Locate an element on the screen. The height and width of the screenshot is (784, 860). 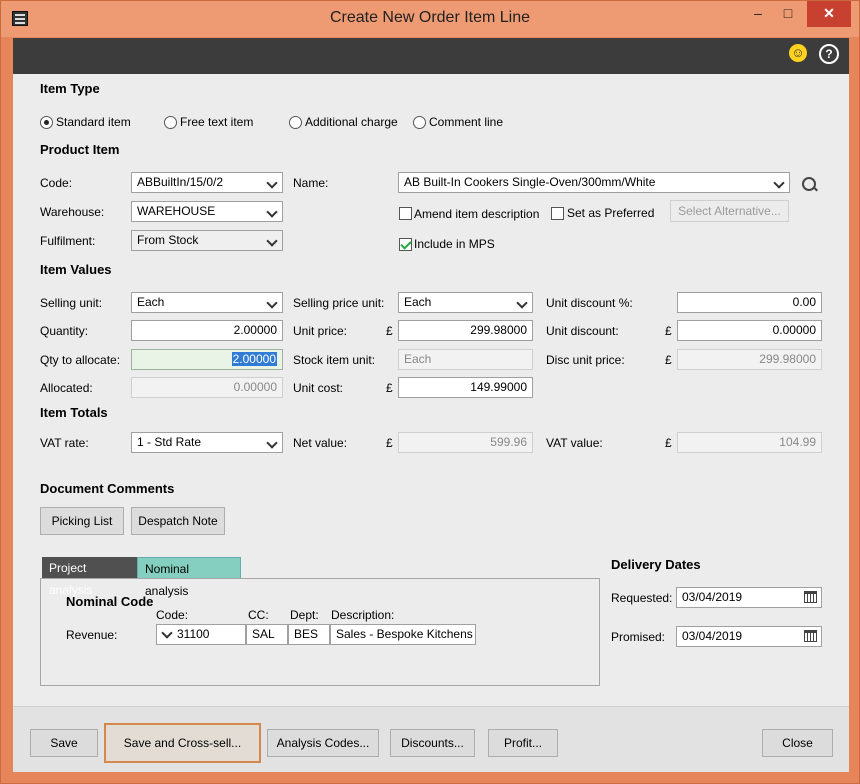
nominal-code-heading: Nominal Code is located at coordinates (110, 601).